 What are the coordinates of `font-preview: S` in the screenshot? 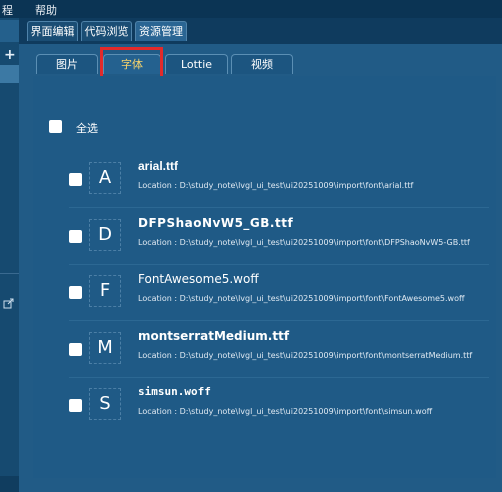 It's located at (105, 404).